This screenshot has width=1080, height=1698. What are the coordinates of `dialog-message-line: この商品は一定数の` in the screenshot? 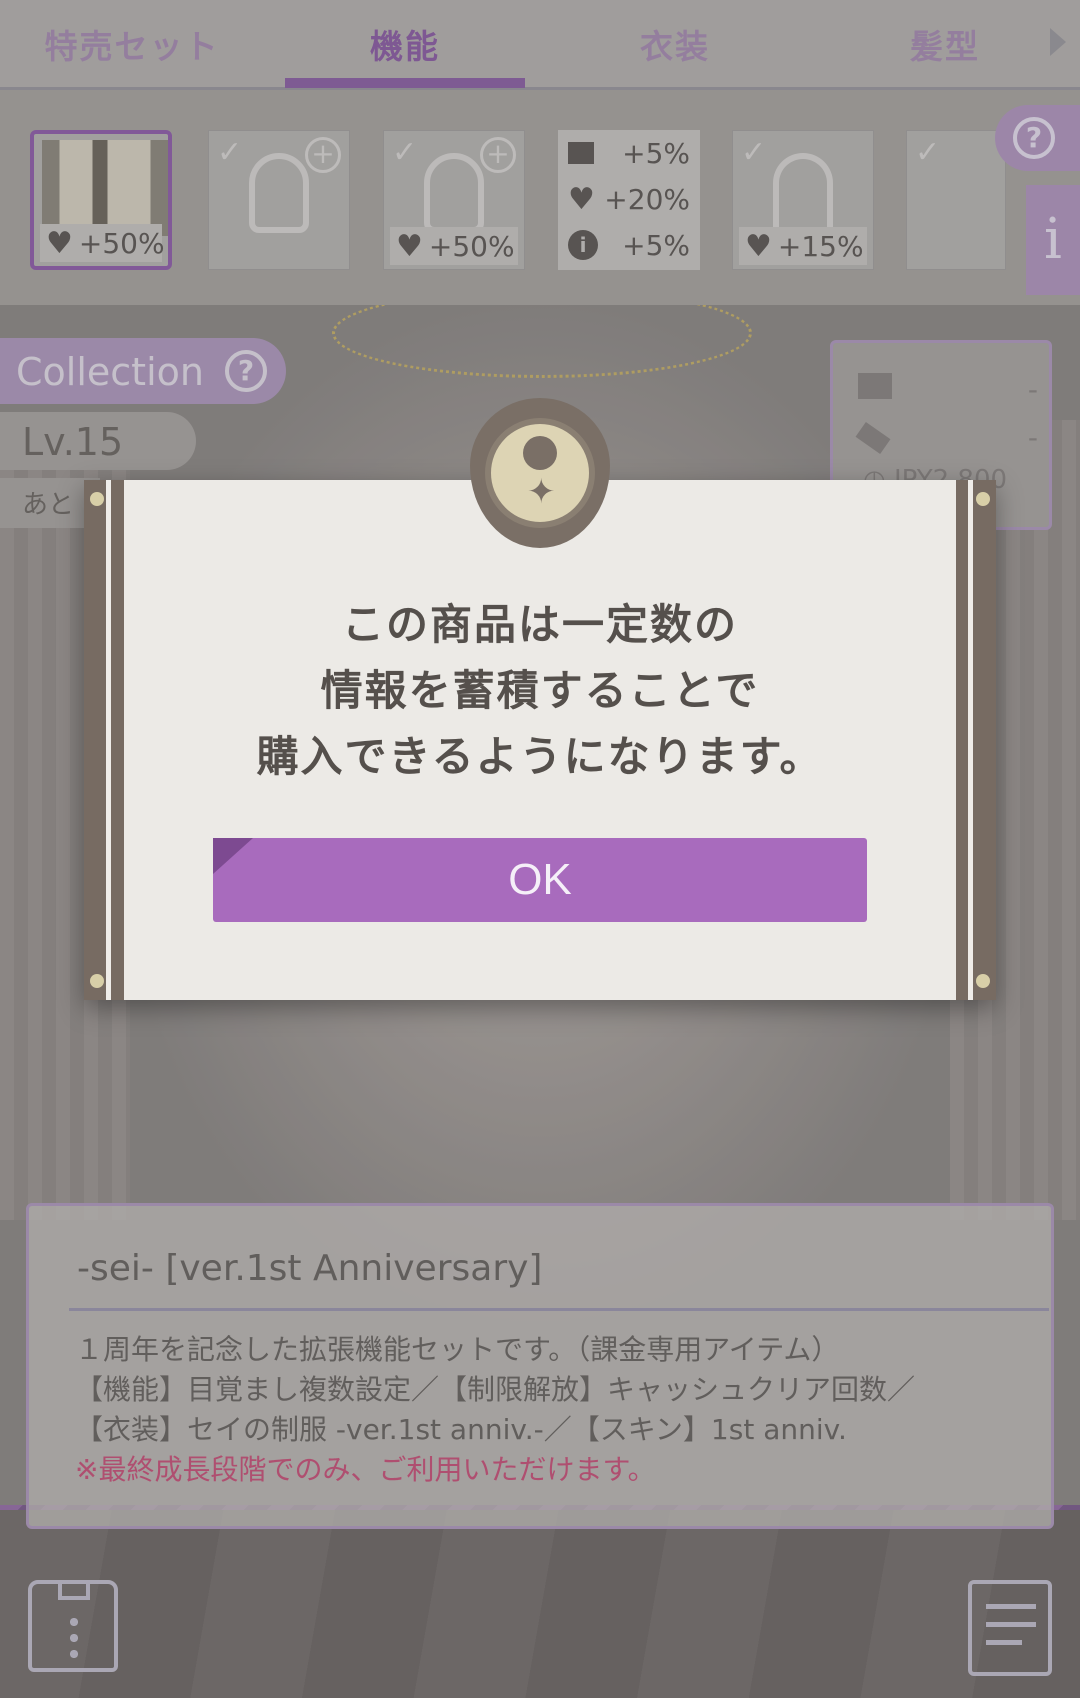 It's located at (539, 624).